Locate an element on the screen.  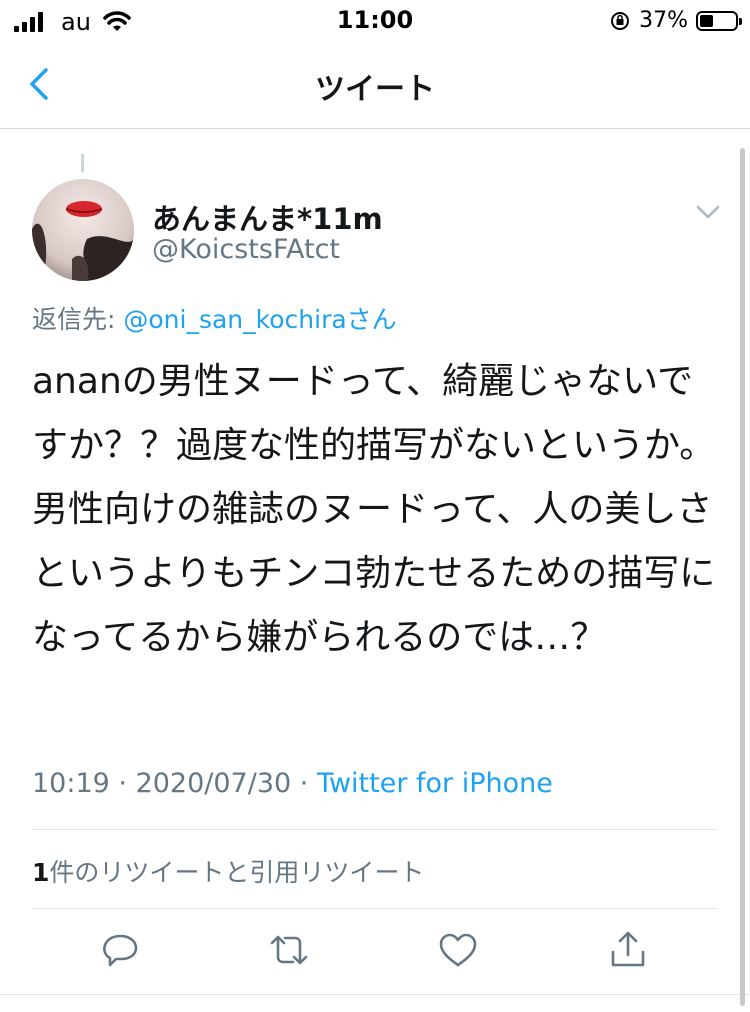
status-bar-right: 37% is located at coordinates (675, 20).